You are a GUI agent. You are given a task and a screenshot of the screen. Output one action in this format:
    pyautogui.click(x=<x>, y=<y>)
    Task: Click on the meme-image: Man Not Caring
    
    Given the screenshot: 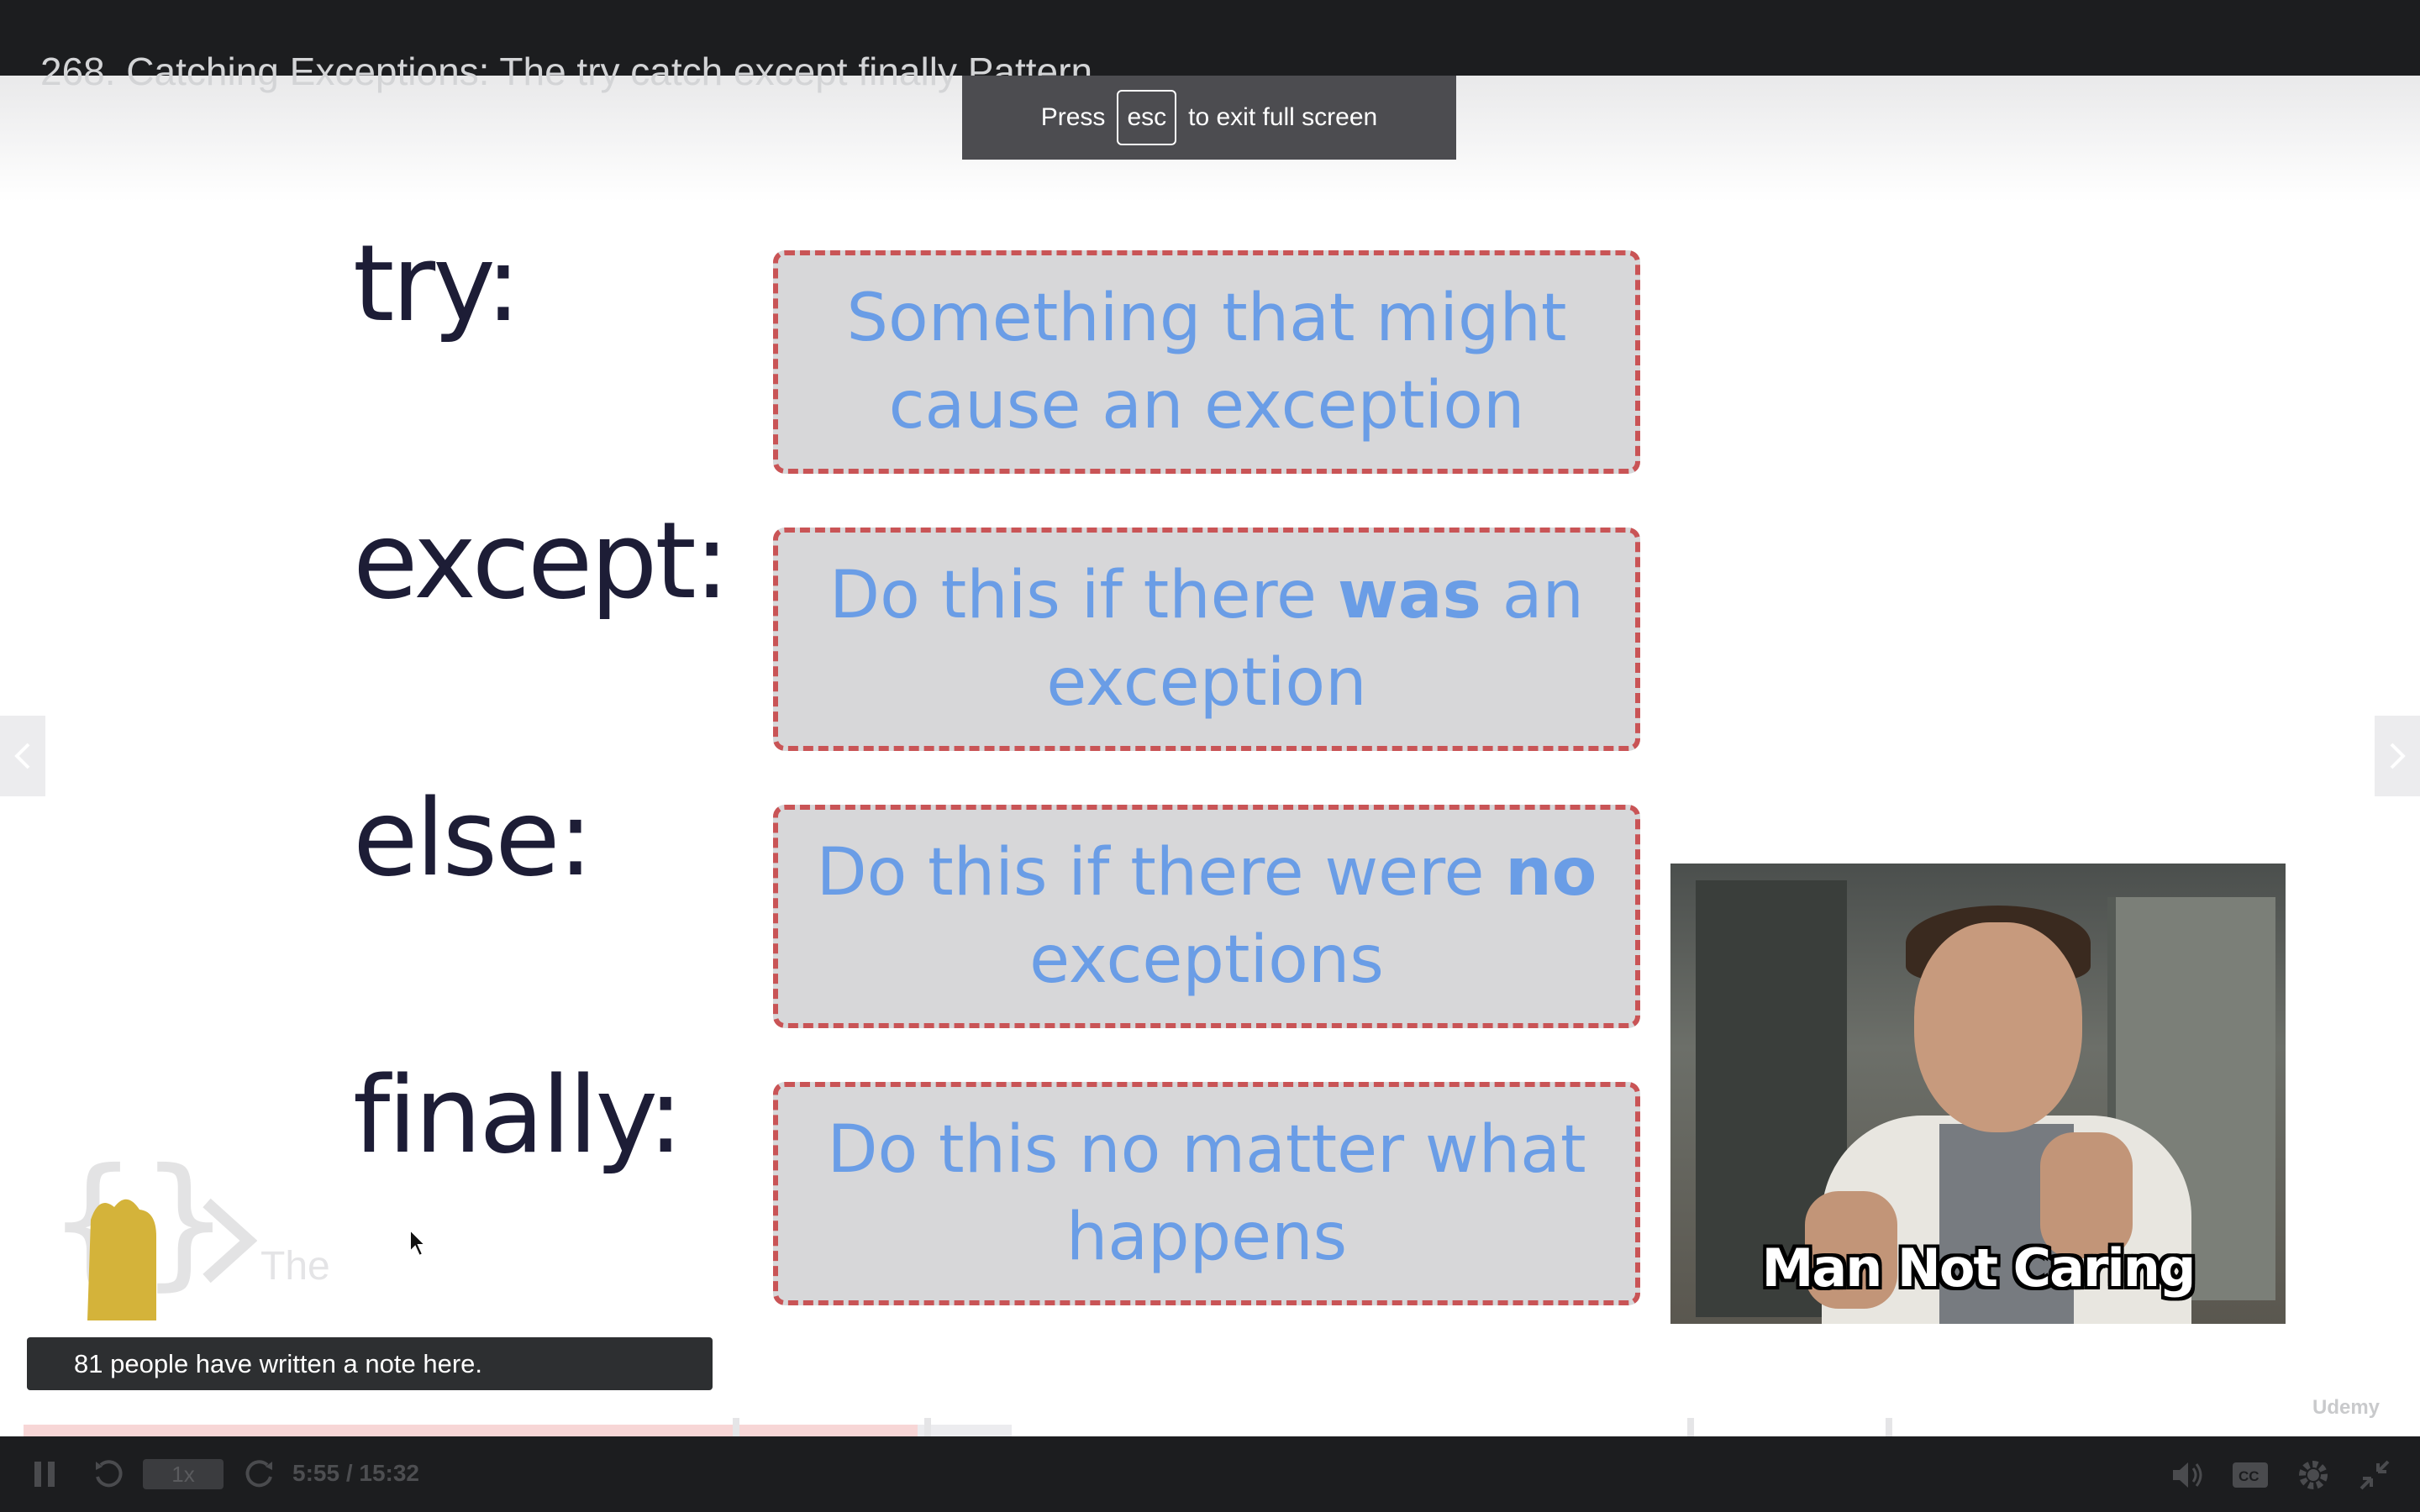 What is the action you would take?
    pyautogui.click(x=1978, y=1094)
    